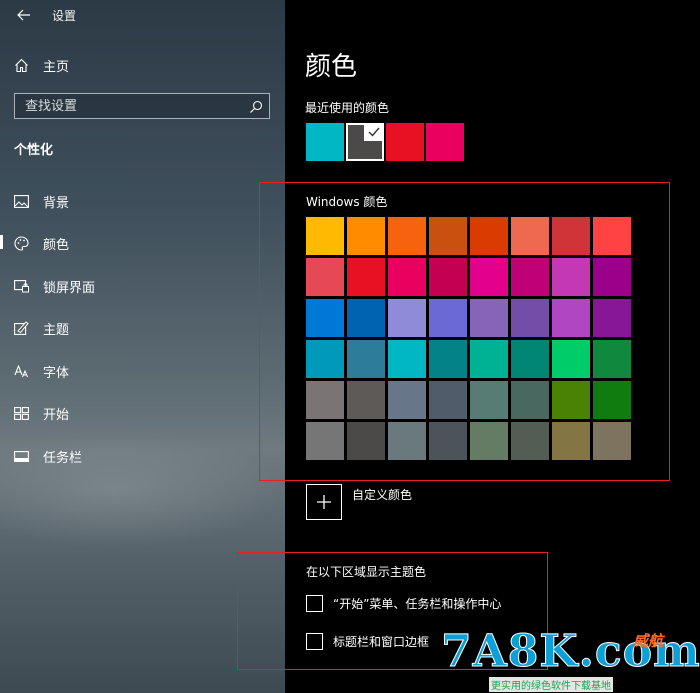 This screenshot has width=700, height=693. I want to click on sidebar-item-background: 背景, so click(41, 201).